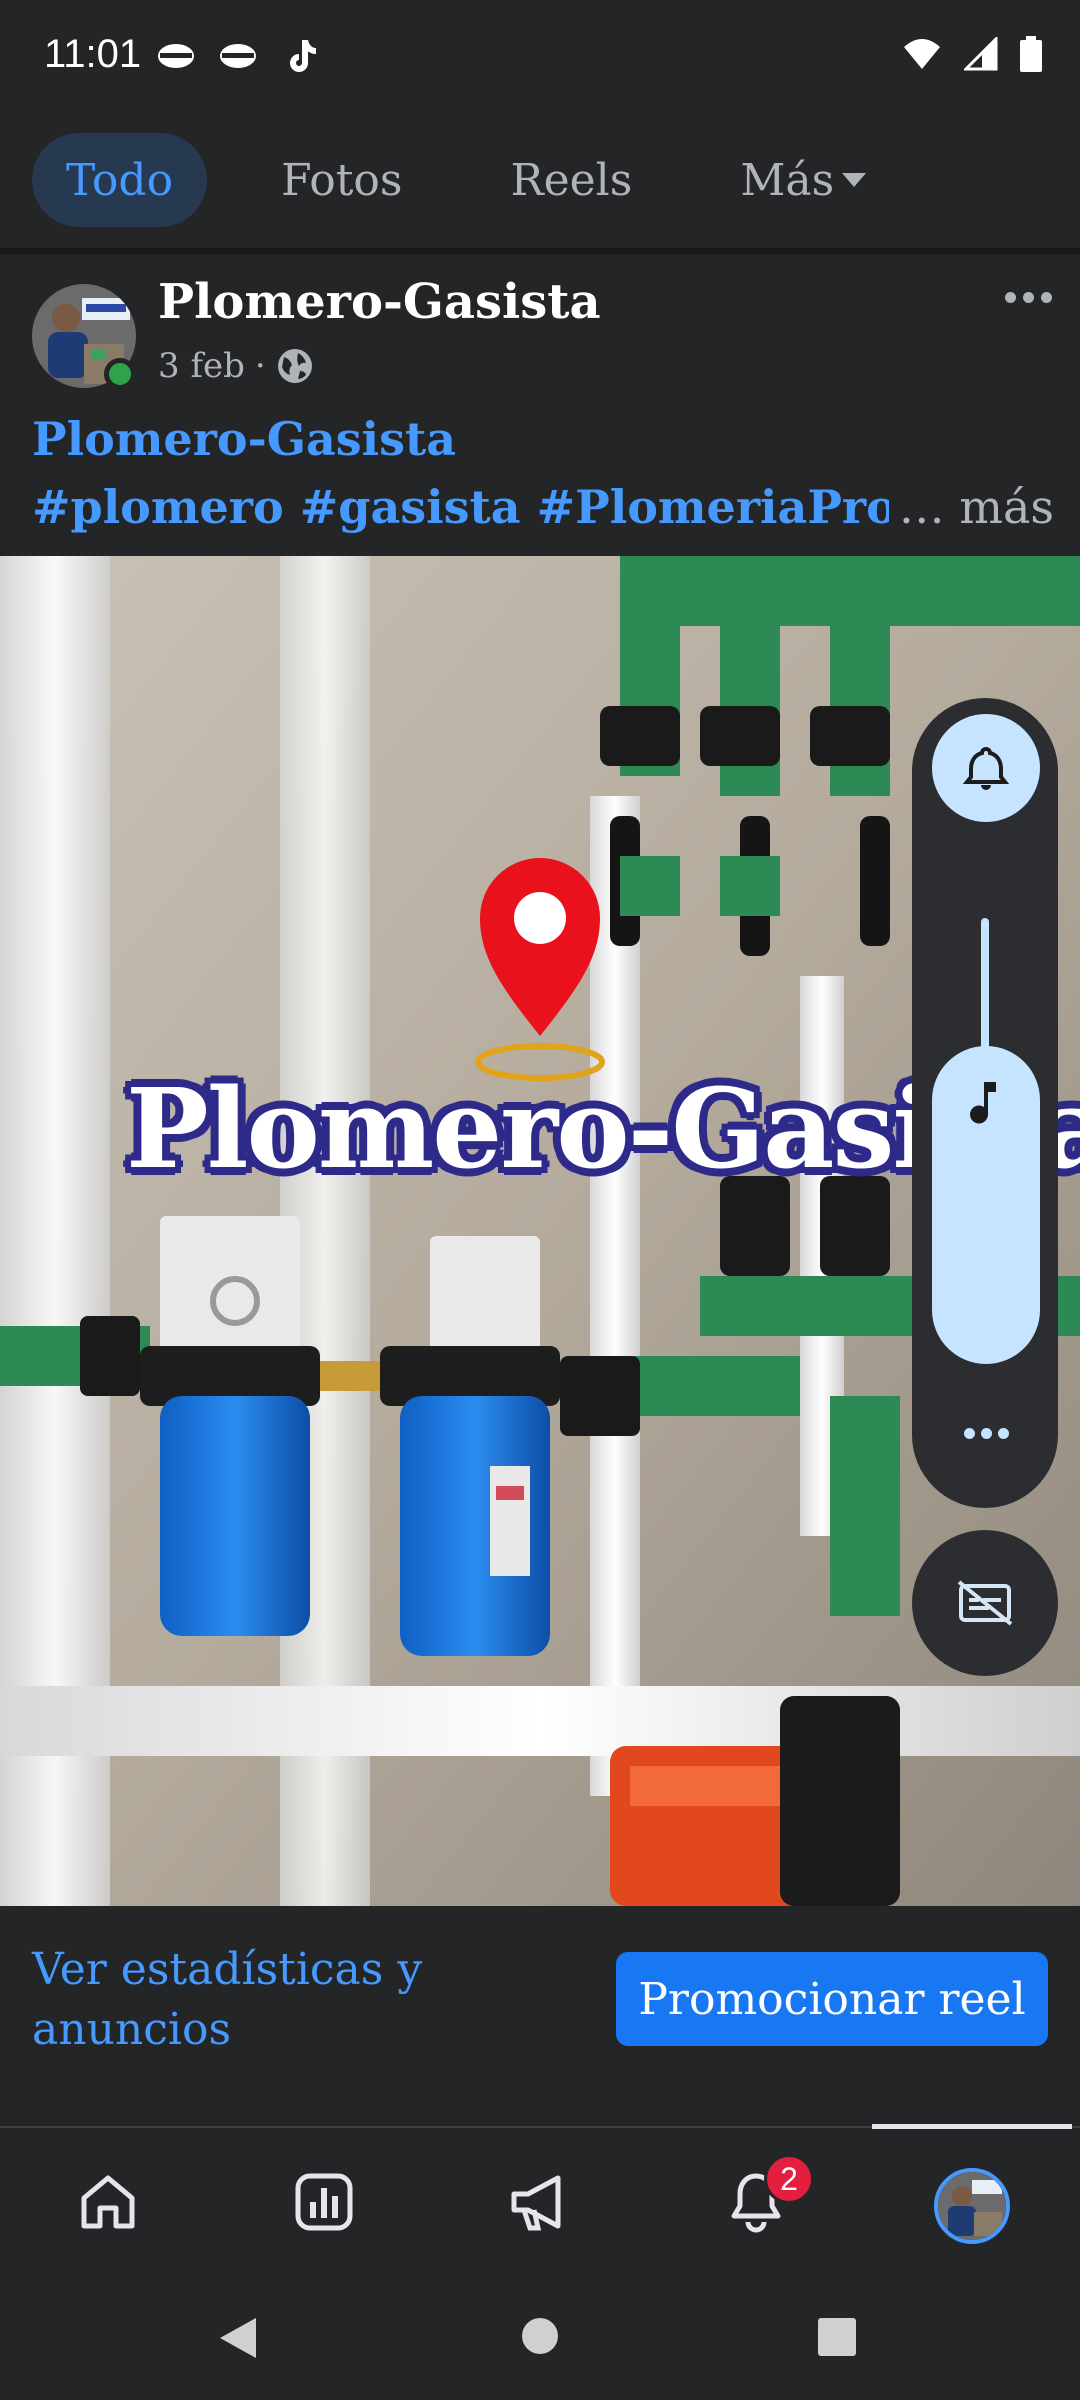 This screenshot has width=1080, height=2400. I want to click on post-date: 3 feb, so click(201, 366).